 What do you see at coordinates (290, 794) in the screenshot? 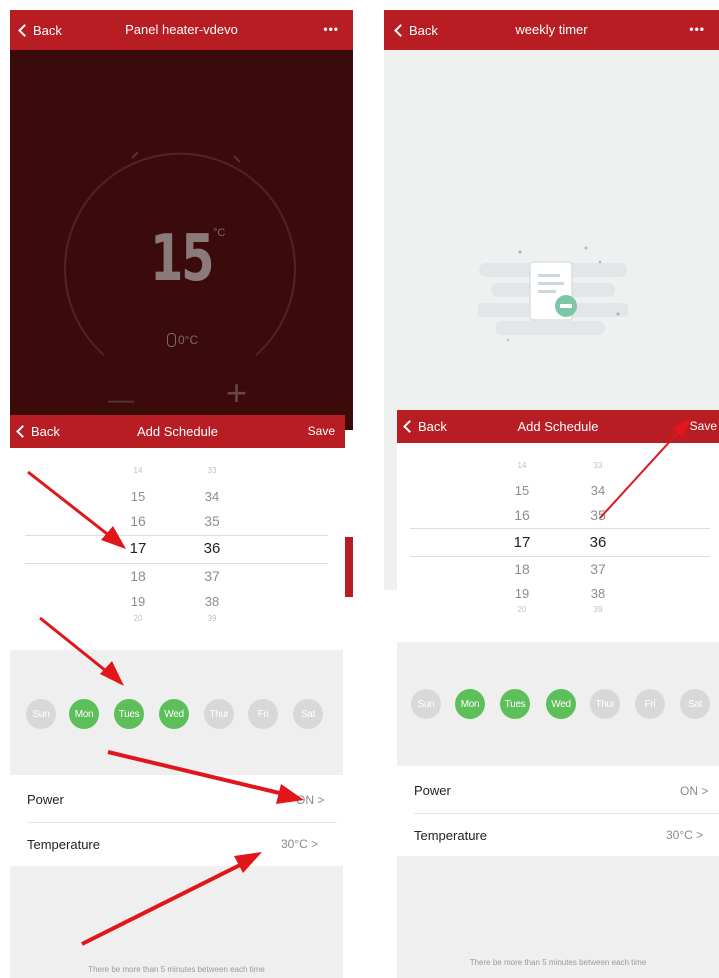
I see `arrow-to-power-head` at bounding box center [290, 794].